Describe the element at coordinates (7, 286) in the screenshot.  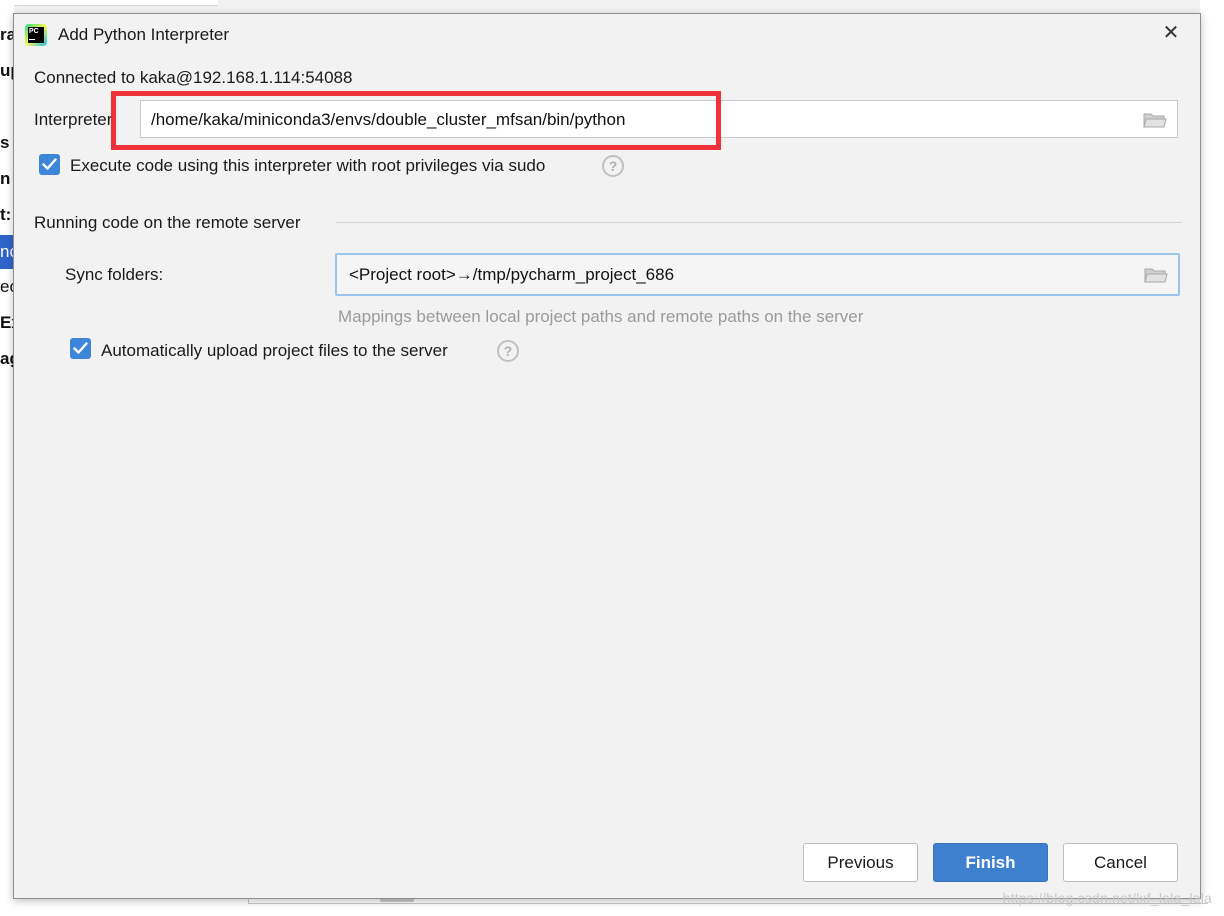
I see `sidebar-fragment: ec` at that location.